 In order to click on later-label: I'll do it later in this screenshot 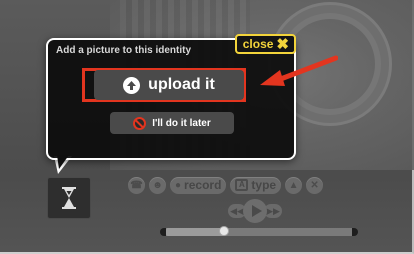, I will do `click(181, 123)`.